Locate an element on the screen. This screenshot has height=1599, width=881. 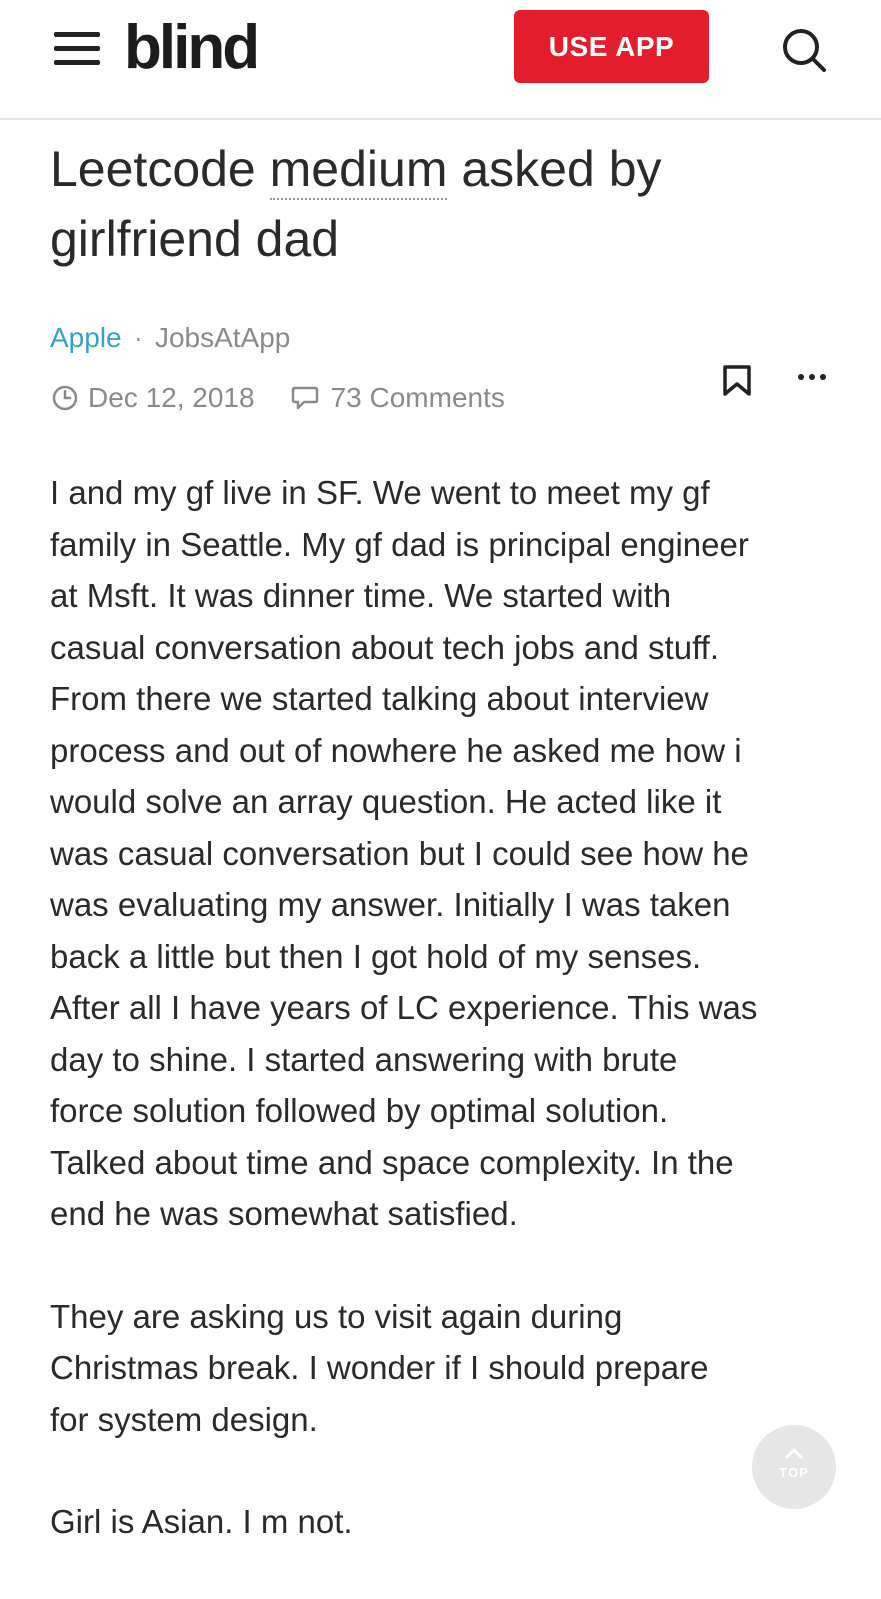
scroll-to-top-button: TOP is located at coordinates (794, 1467).